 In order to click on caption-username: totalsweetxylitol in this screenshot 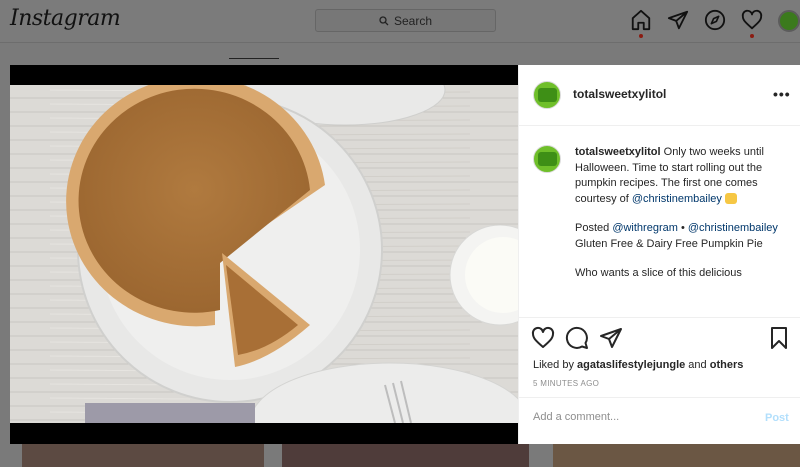, I will do `click(618, 152)`.